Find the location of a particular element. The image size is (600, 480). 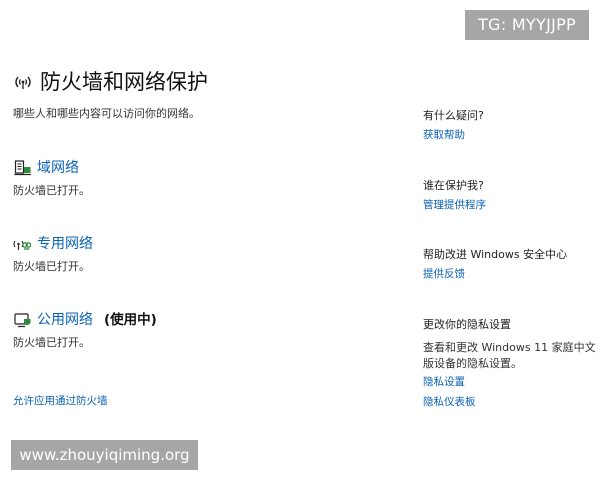

domain-network-icon is located at coordinates (23, 168).